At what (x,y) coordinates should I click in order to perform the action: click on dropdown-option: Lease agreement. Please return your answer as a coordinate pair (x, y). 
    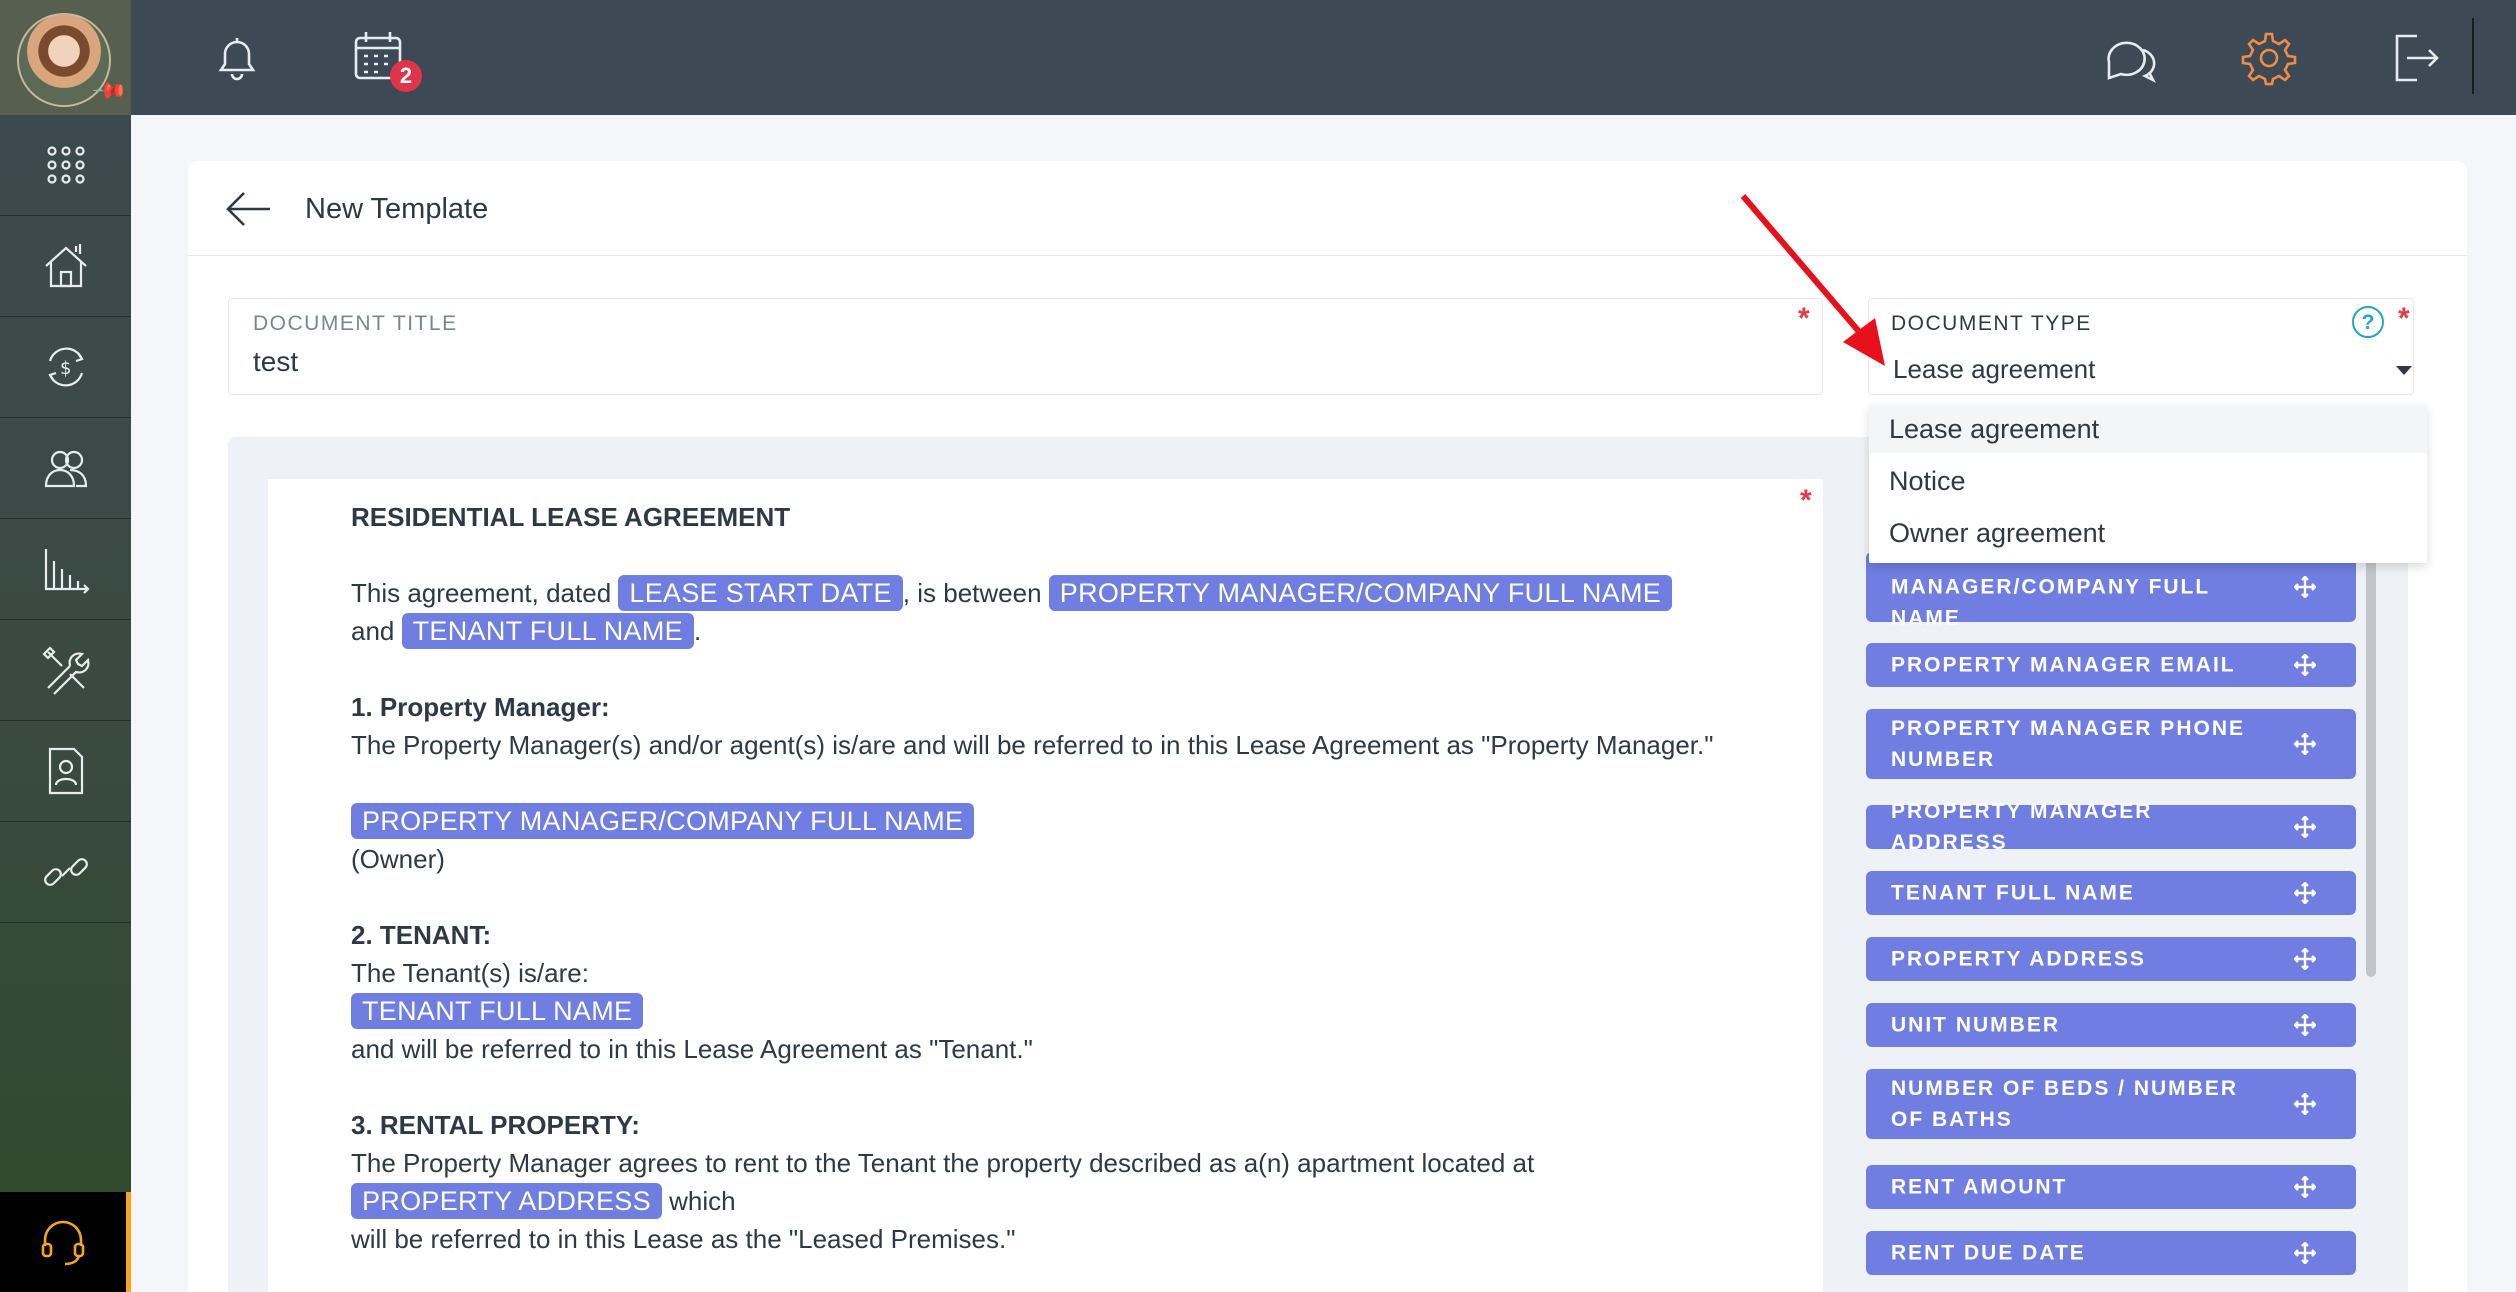
    Looking at the image, I should click on (2148, 429).